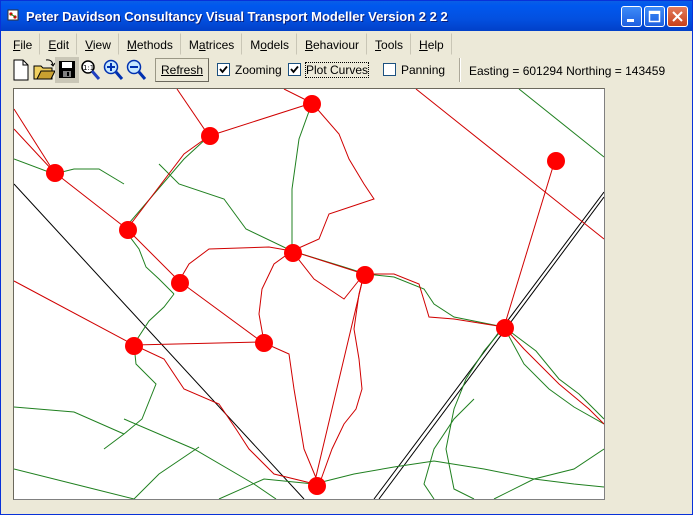  Describe the element at coordinates (98, 44) in the screenshot. I see `menu-view: View` at that location.